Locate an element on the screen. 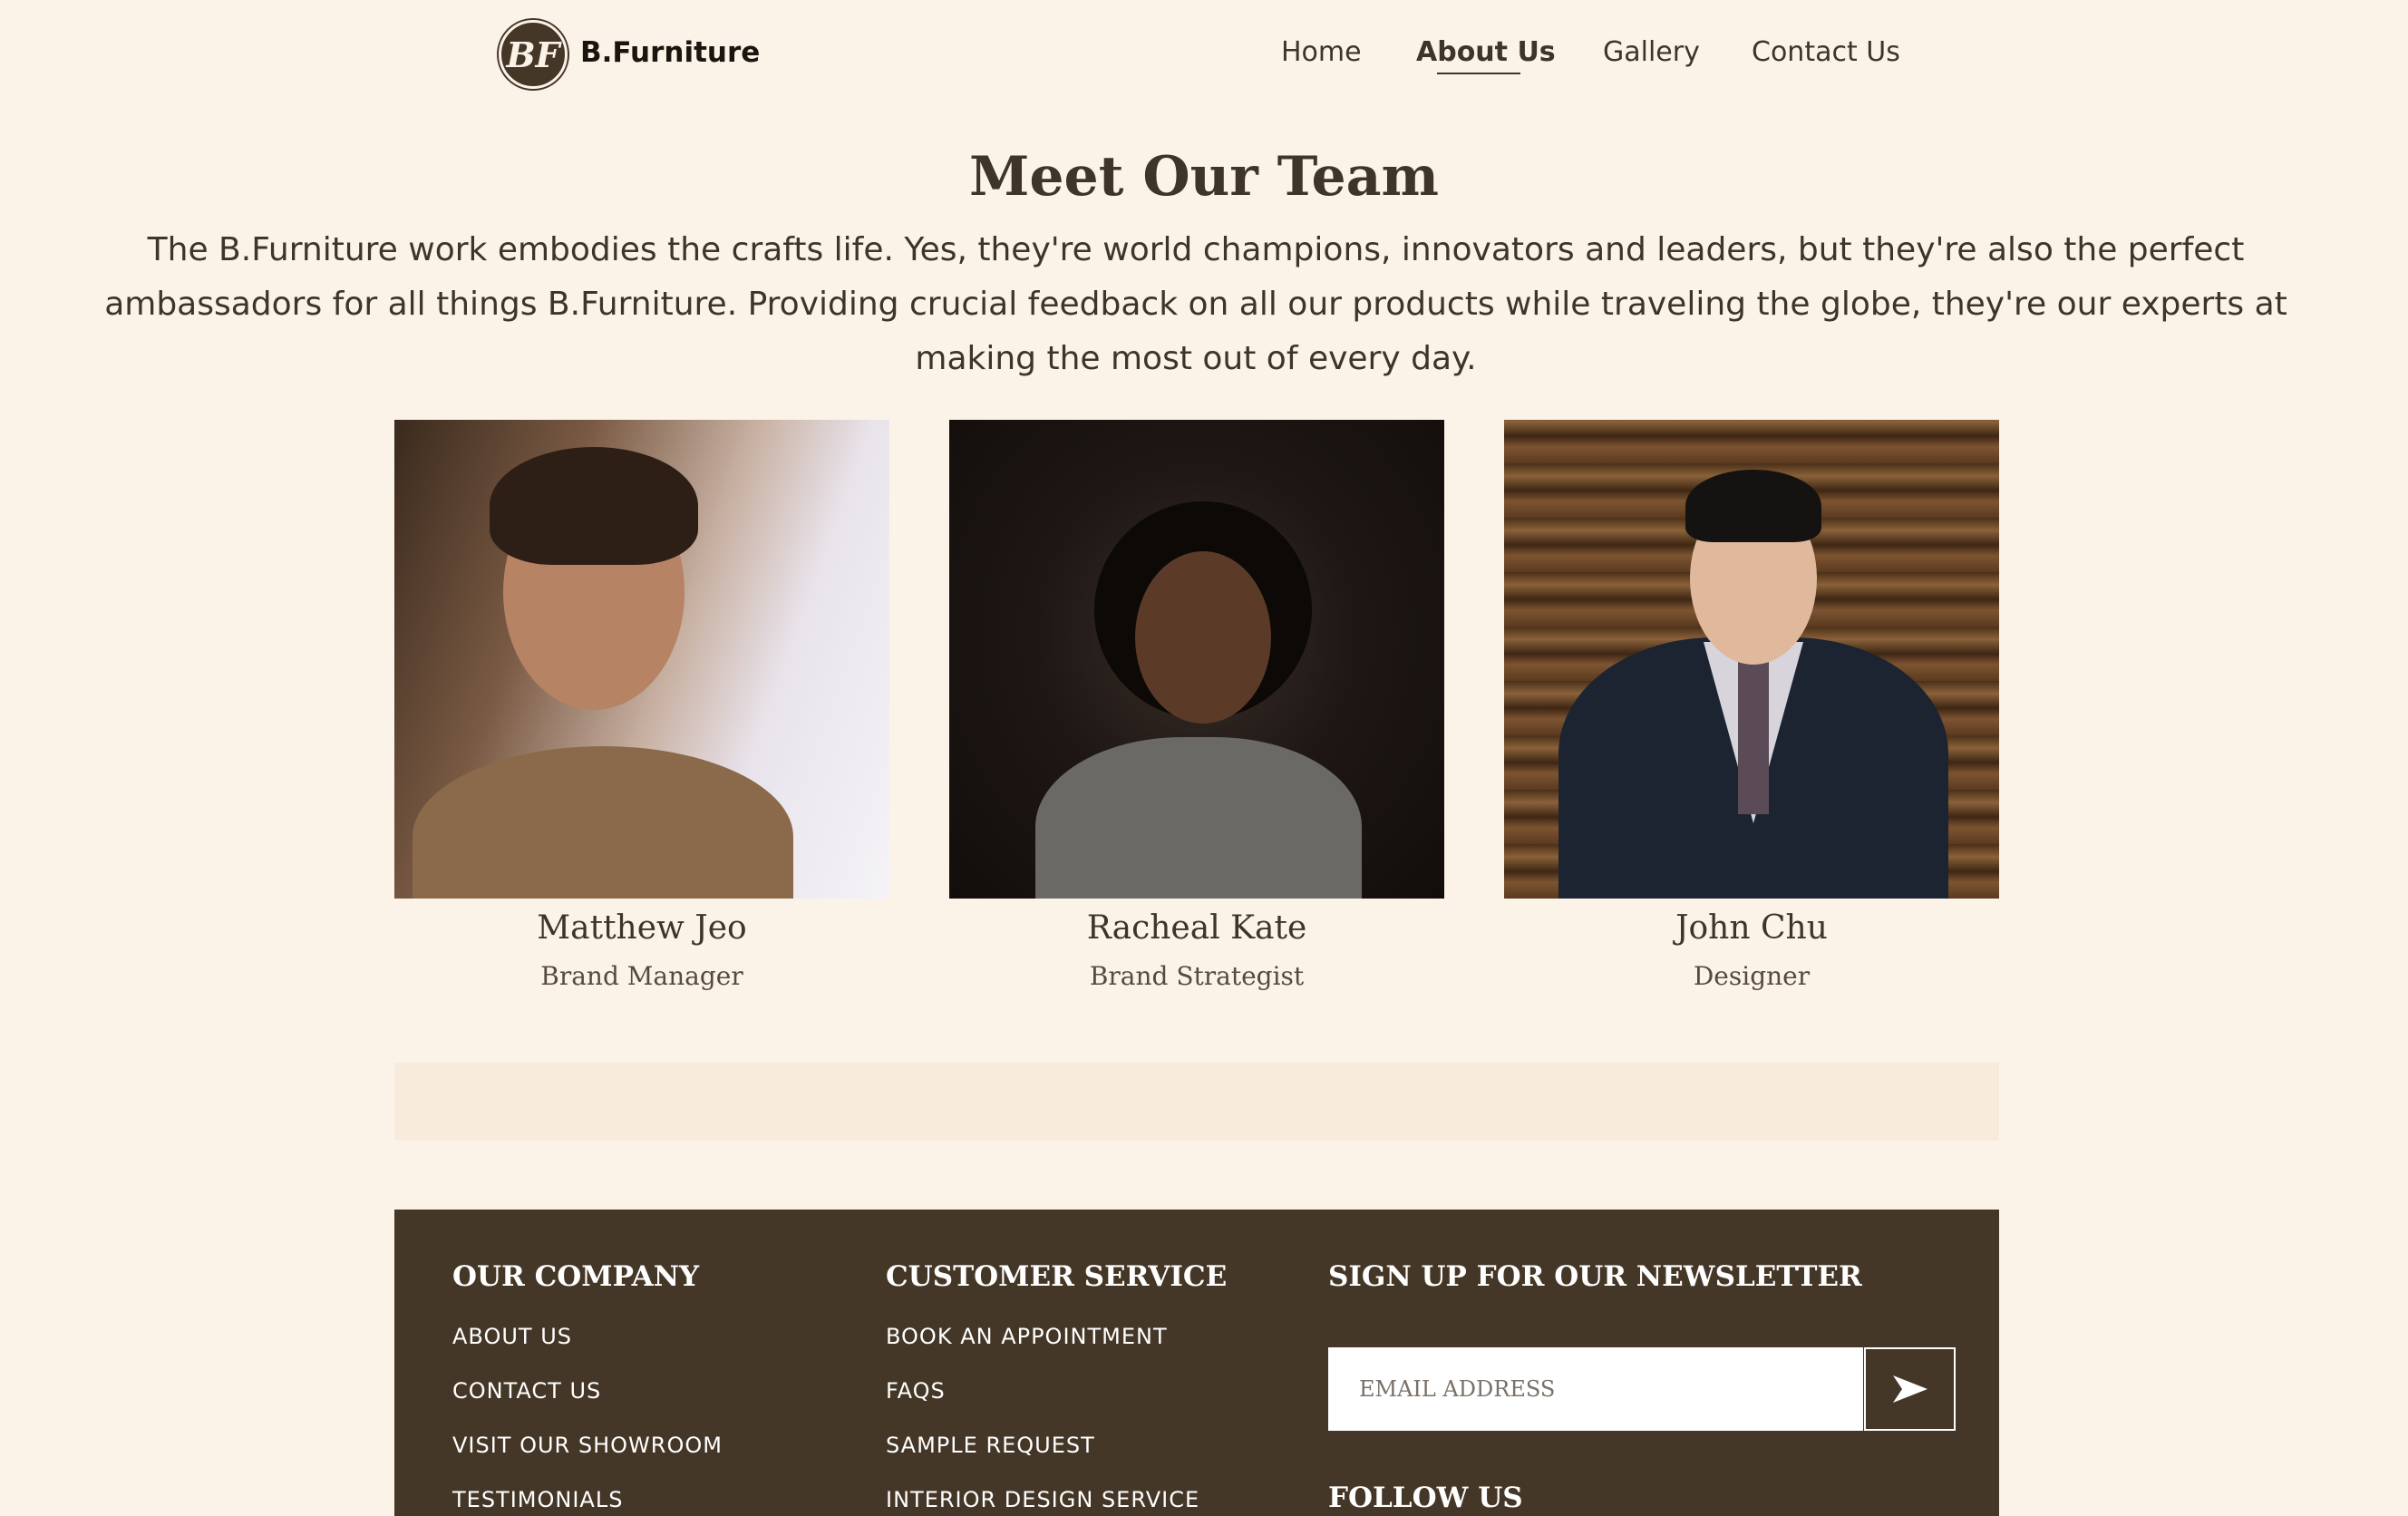 Image resolution: width=2408 pixels, height=1516 pixels. team-card-matthew: Matthew Jeo Brand Manager is located at coordinates (641, 705).